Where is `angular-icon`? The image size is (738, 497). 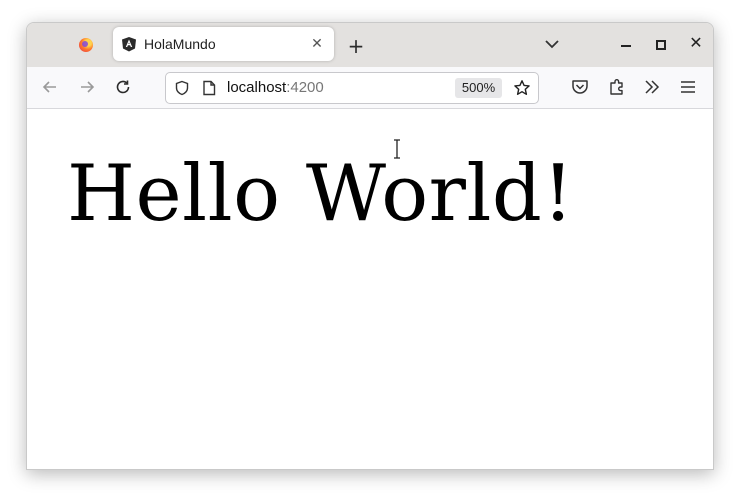 angular-icon is located at coordinates (129, 44).